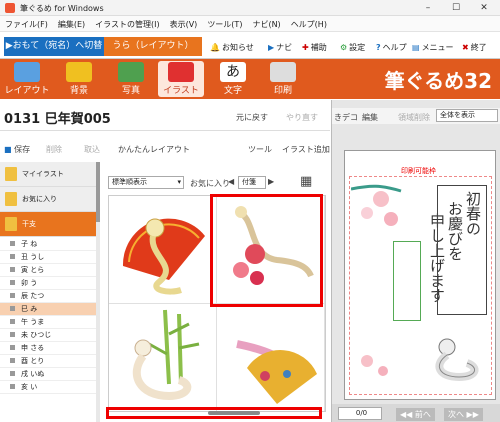  I want to click on close-button: ✕, so click(484, 8).